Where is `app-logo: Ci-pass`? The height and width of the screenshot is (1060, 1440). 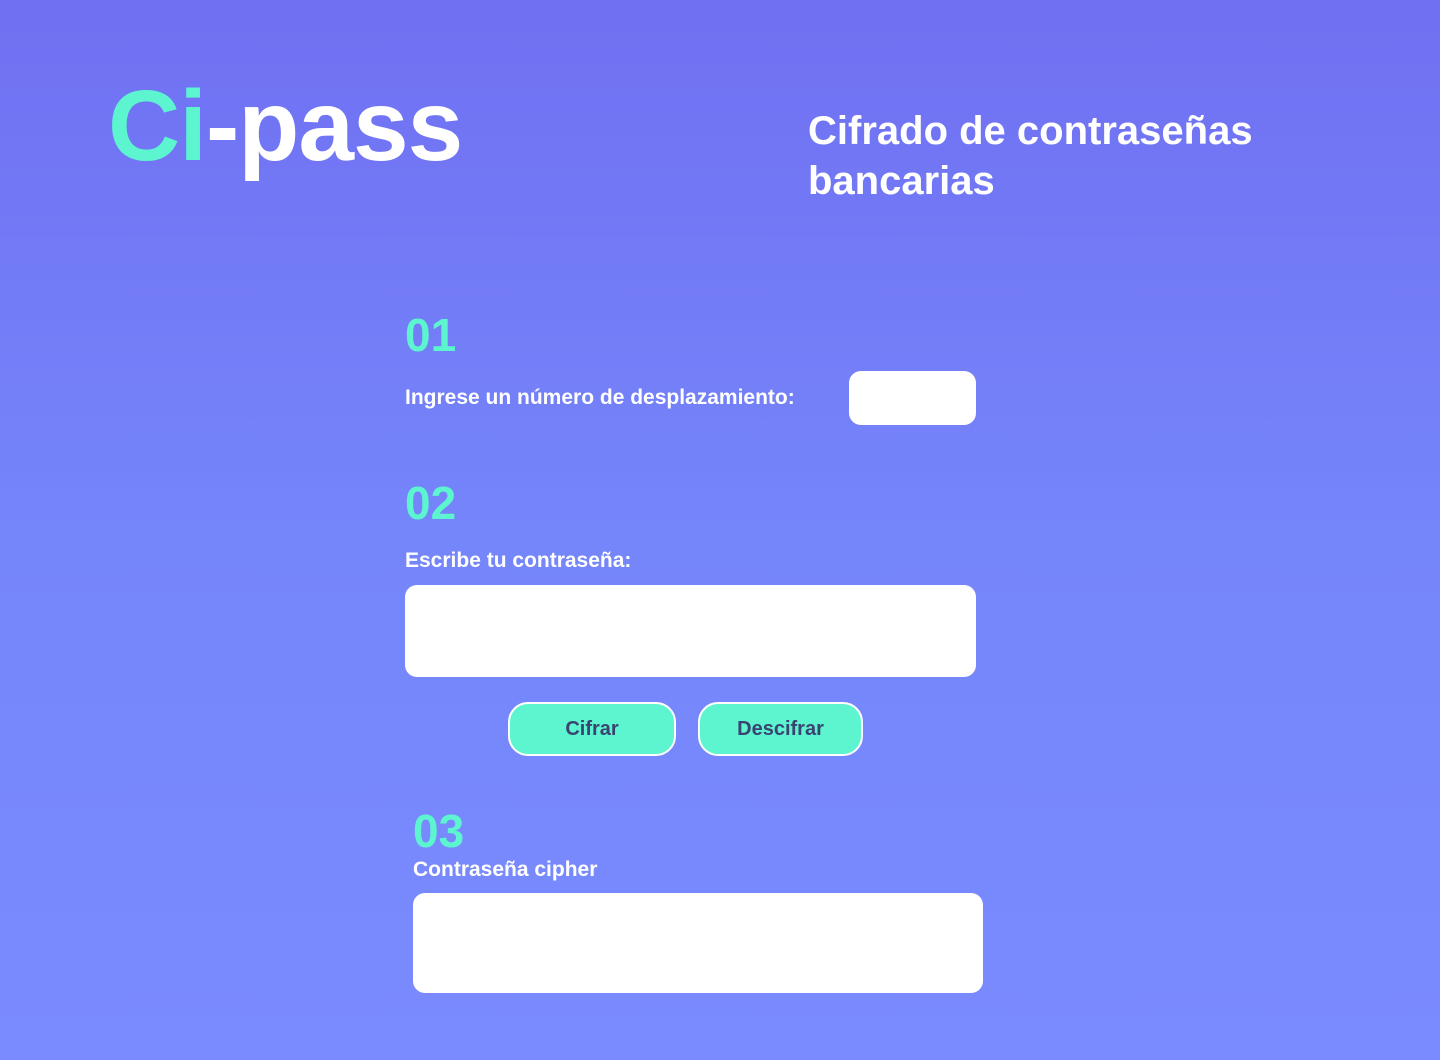
app-logo: Ci-pass is located at coordinates (285, 126).